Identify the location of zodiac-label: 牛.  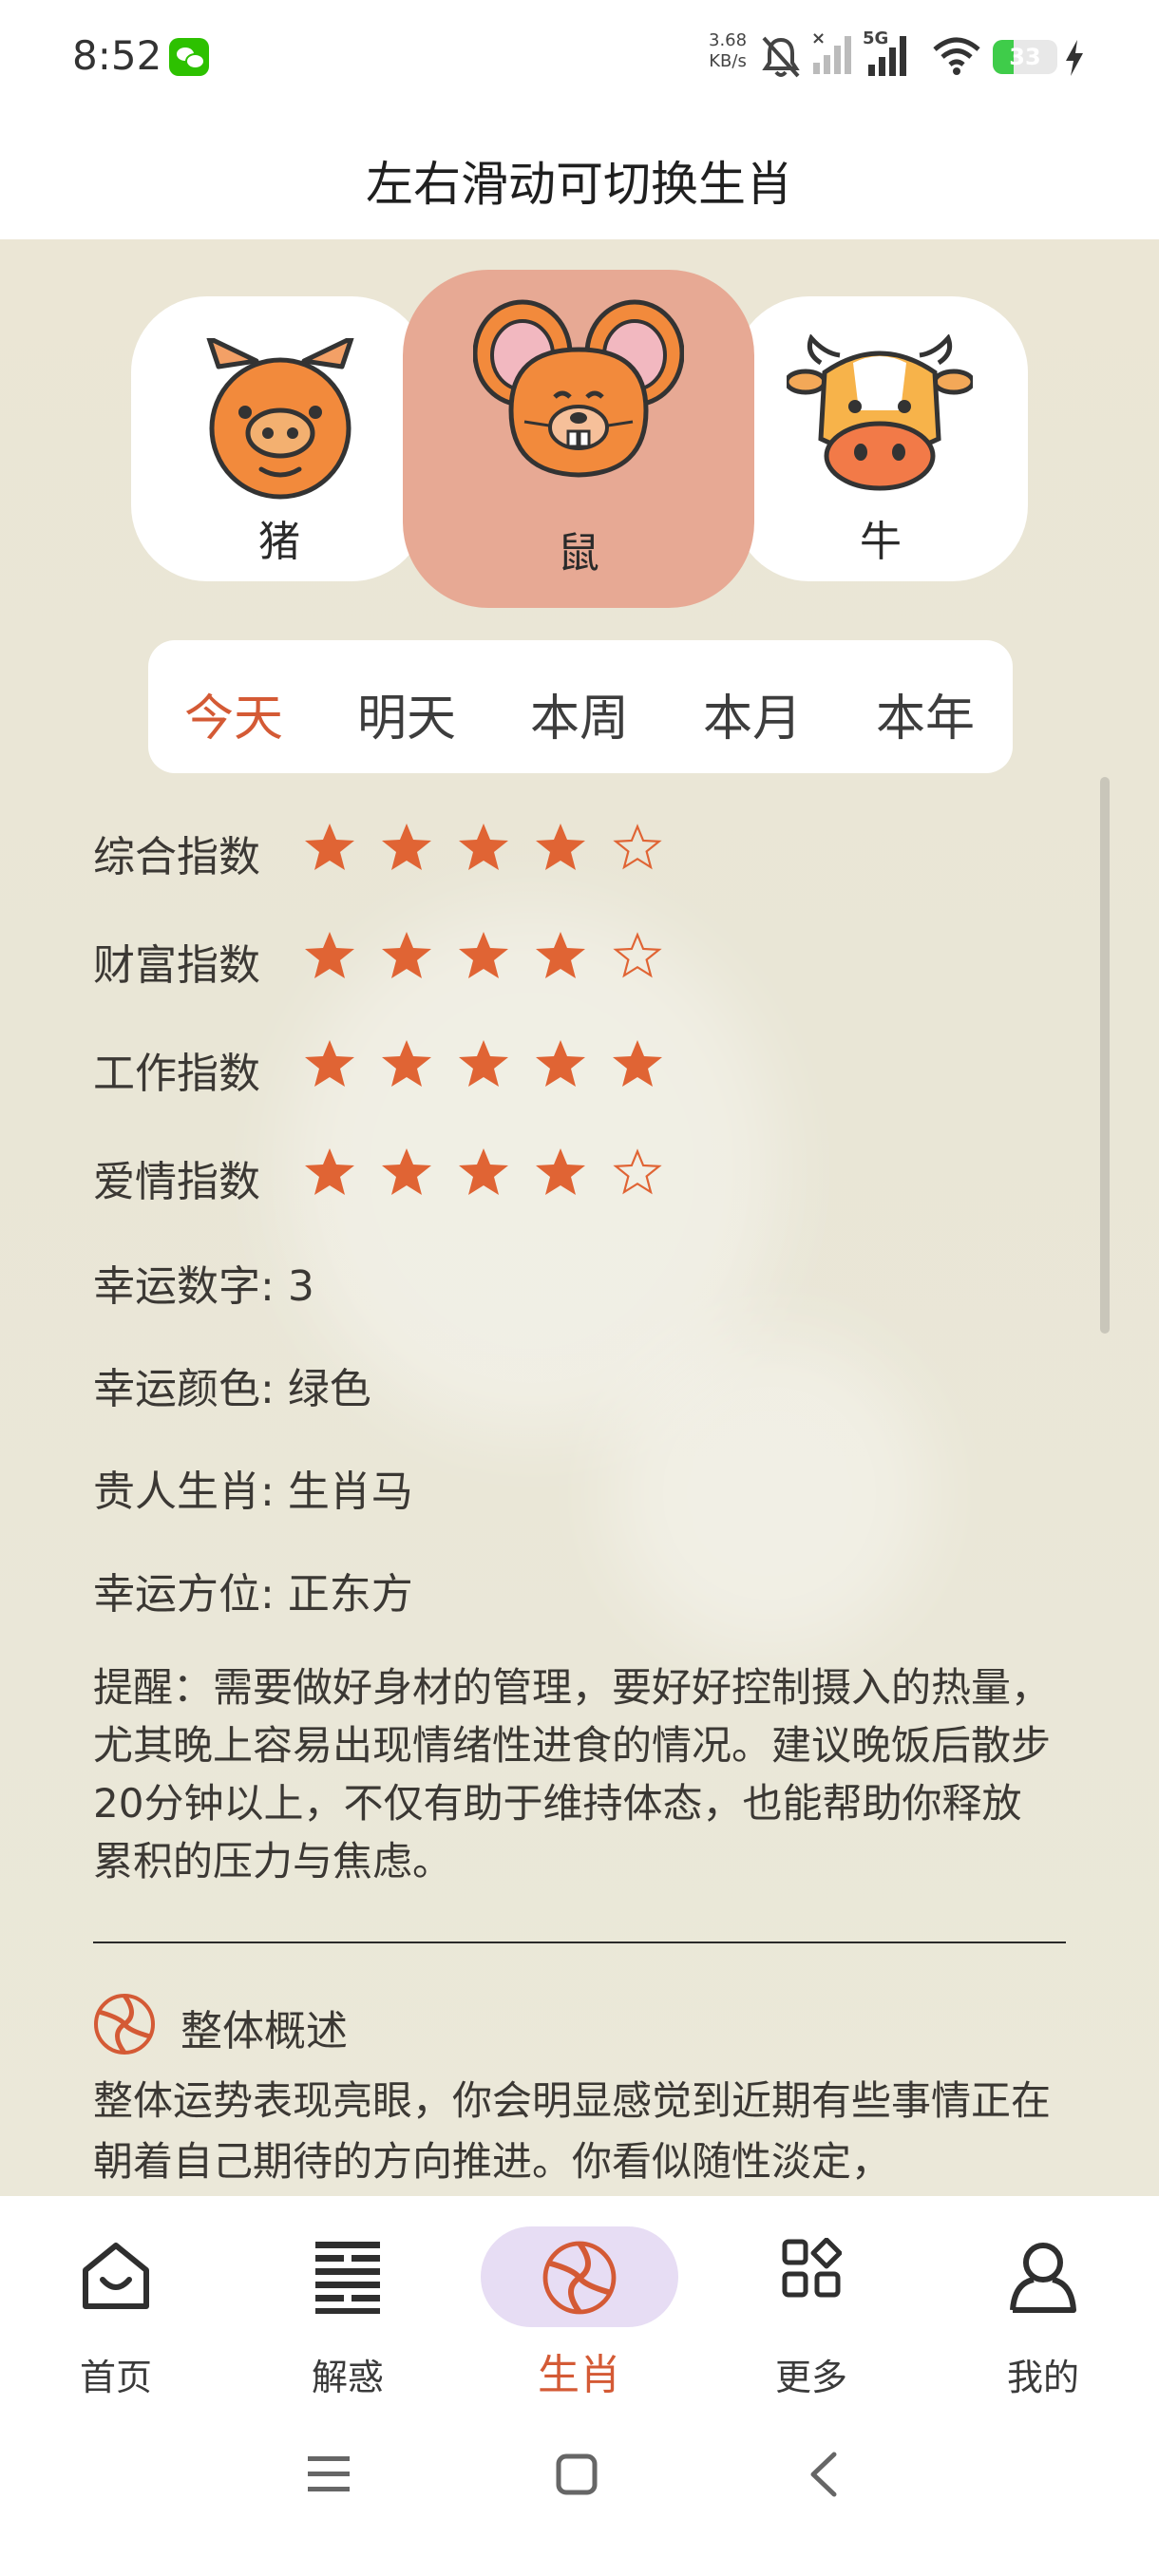
(881, 542).